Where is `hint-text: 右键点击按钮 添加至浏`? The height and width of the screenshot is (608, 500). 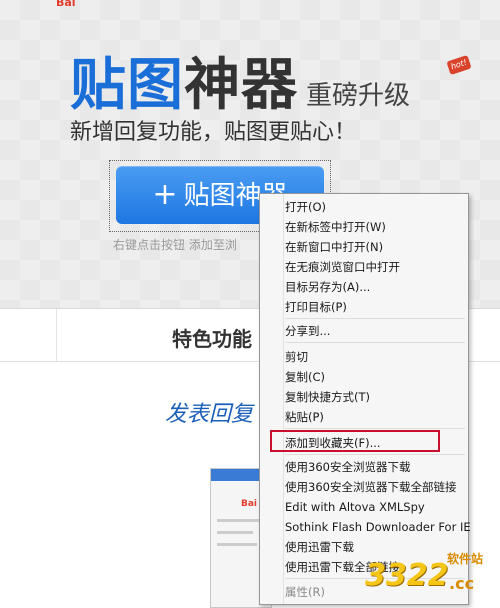
hint-text: 右键点击按钮 添加至浏 is located at coordinates (175, 245).